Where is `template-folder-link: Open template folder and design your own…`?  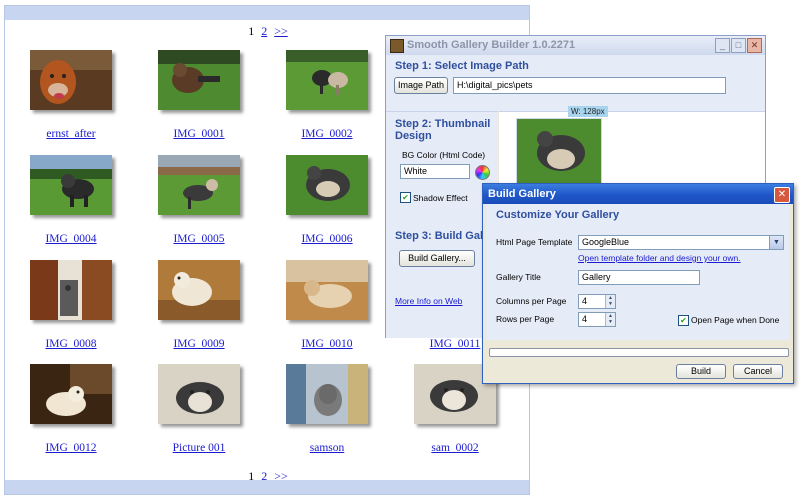 template-folder-link: Open template folder and design your own… is located at coordinates (659, 258).